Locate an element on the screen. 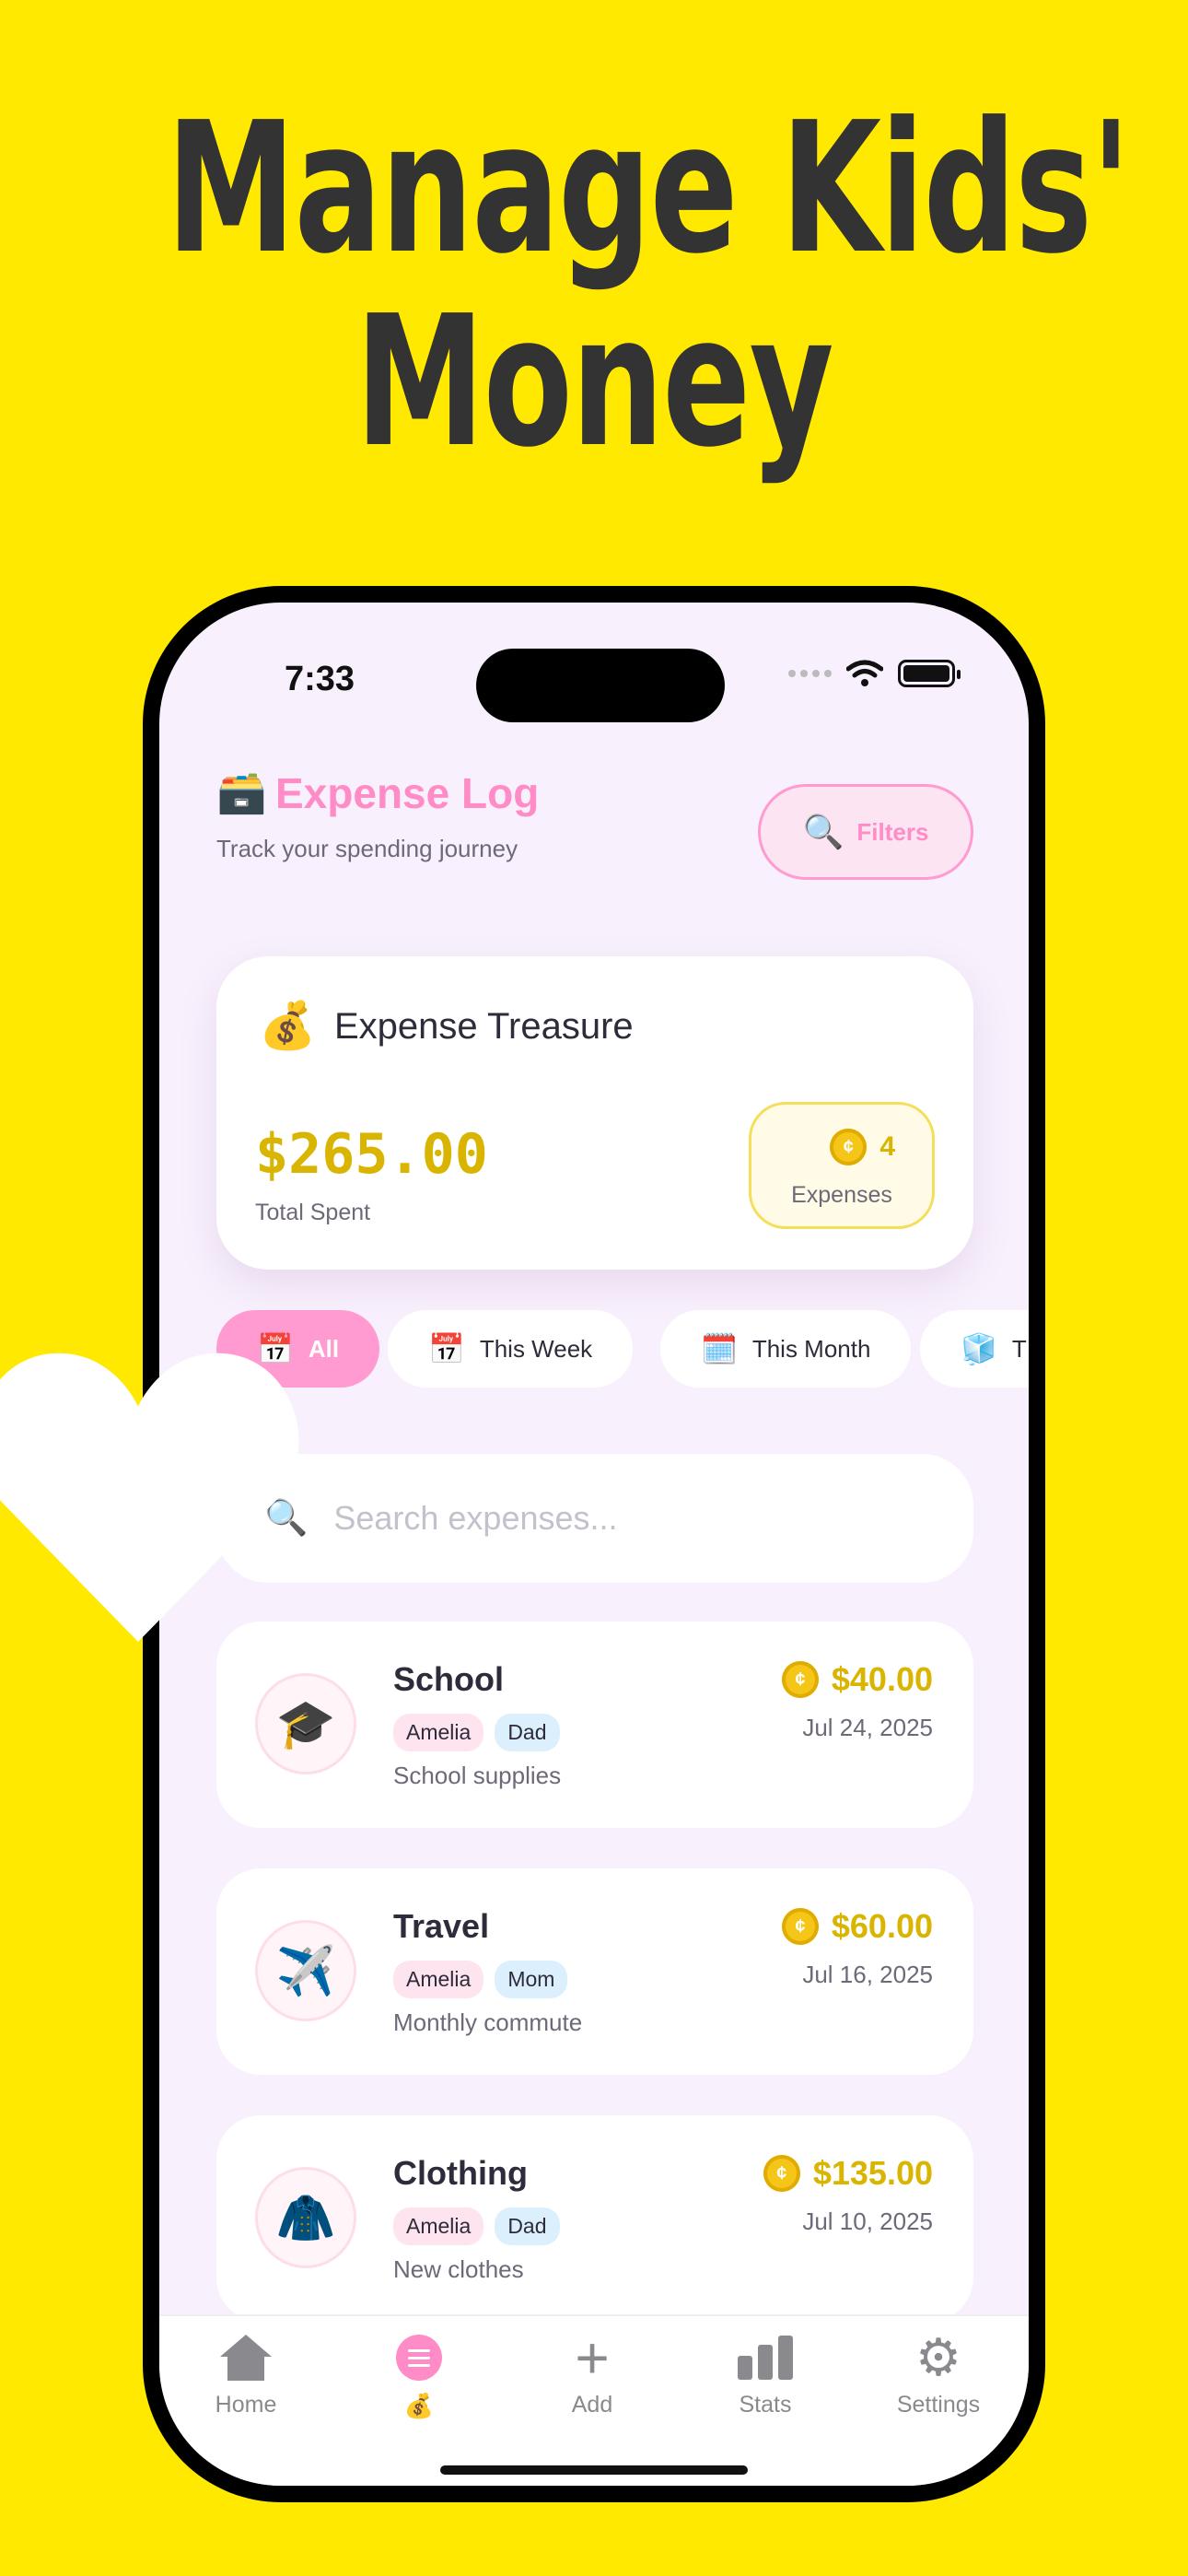 The width and height of the screenshot is (1188, 2576). expense-date: Jul 10, 2025 is located at coordinates (867, 2221).